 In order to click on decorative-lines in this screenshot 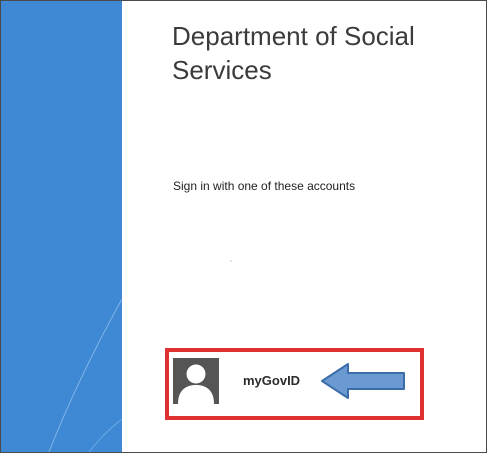, I will do `click(85, 375)`.